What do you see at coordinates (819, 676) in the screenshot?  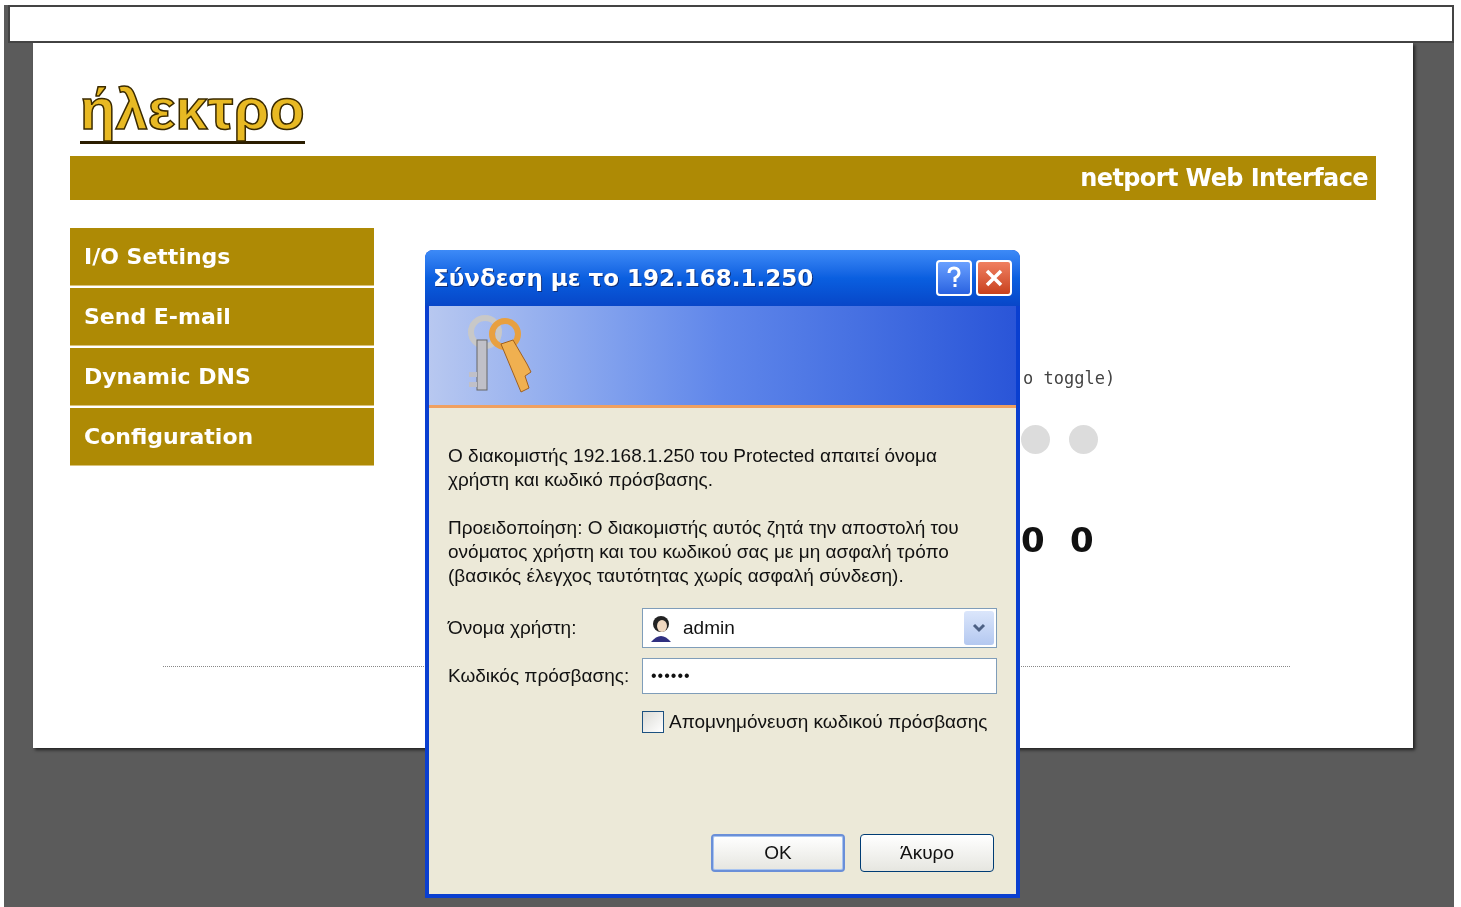 I see `password-field: ••••••` at bounding box center [819, 676].